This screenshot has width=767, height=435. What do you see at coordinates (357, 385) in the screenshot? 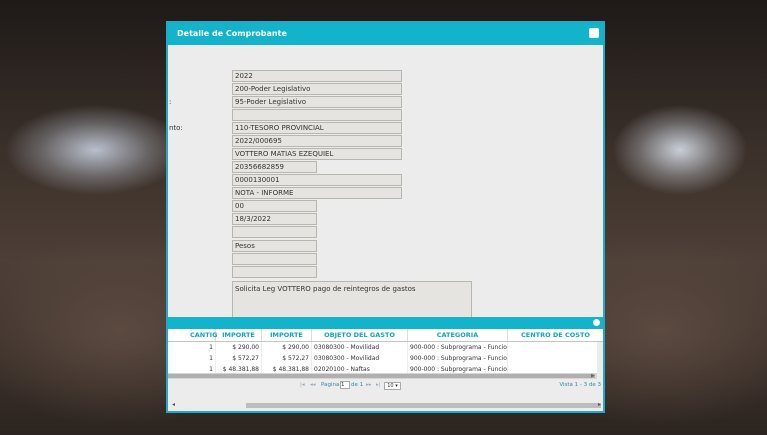
I see `page-of-label: de 1` at bounding box center [357, 385].